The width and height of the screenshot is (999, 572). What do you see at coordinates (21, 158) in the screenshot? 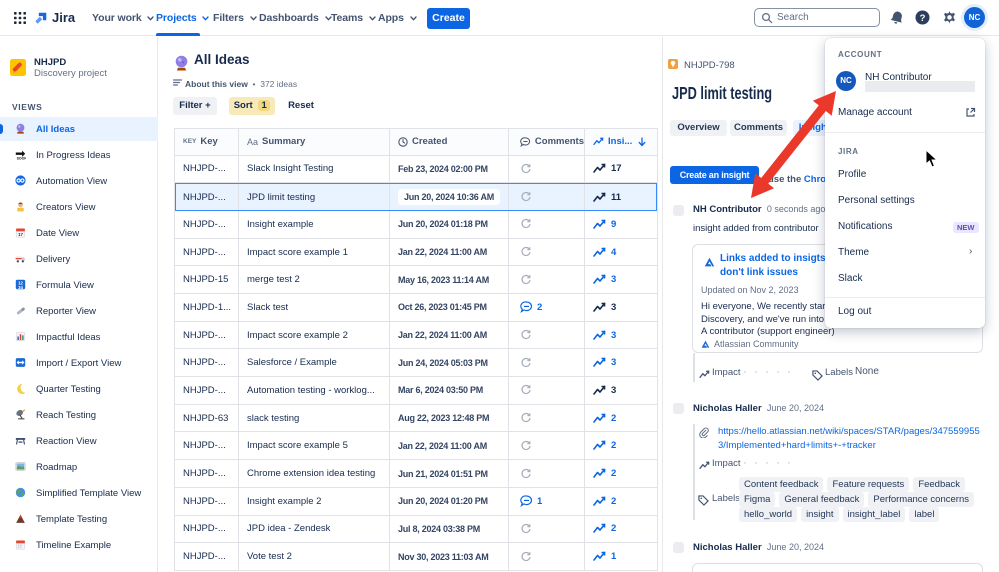
I see `svg-text: SOON` at bounding box center [21, 158].